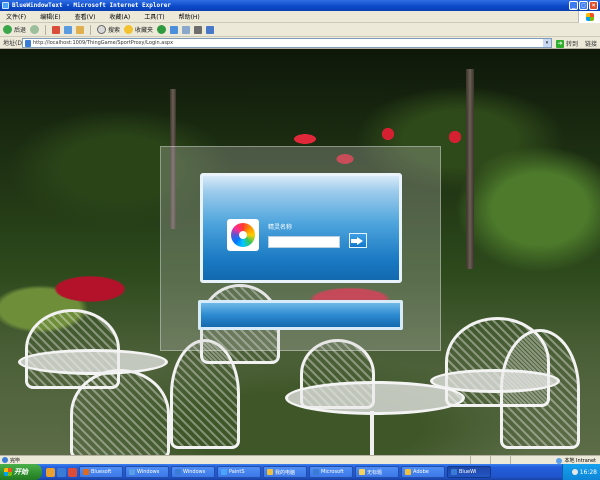 The width and height of the screenshot is (600, 480). Describe the element at coordinates (162, 29) in the screenshot. I see `media-icon` at that location.